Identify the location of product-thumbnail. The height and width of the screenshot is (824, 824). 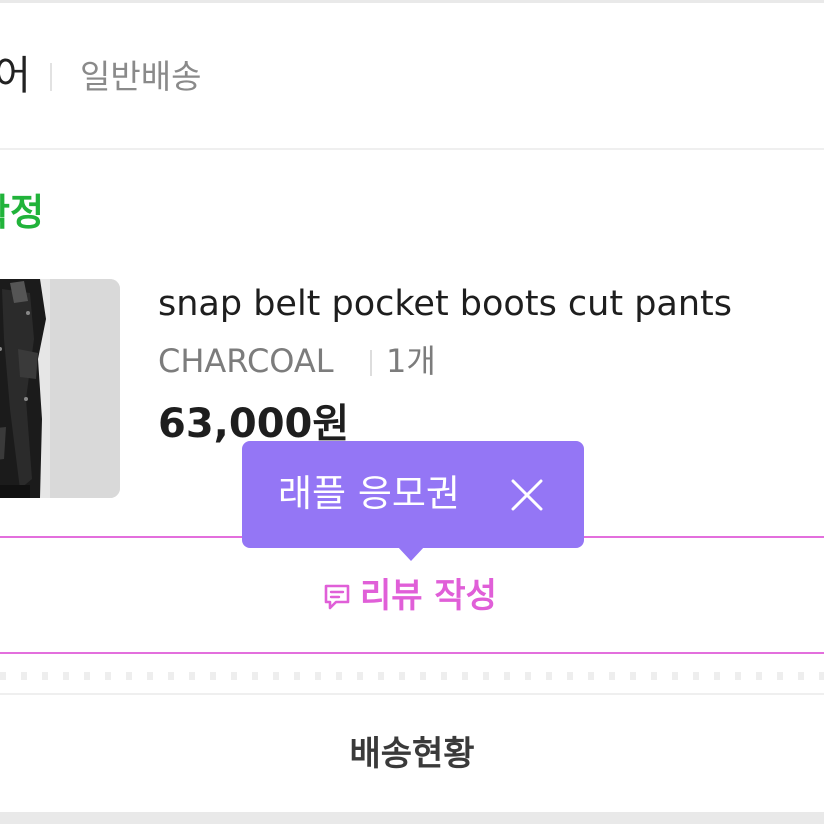
(60, 388).